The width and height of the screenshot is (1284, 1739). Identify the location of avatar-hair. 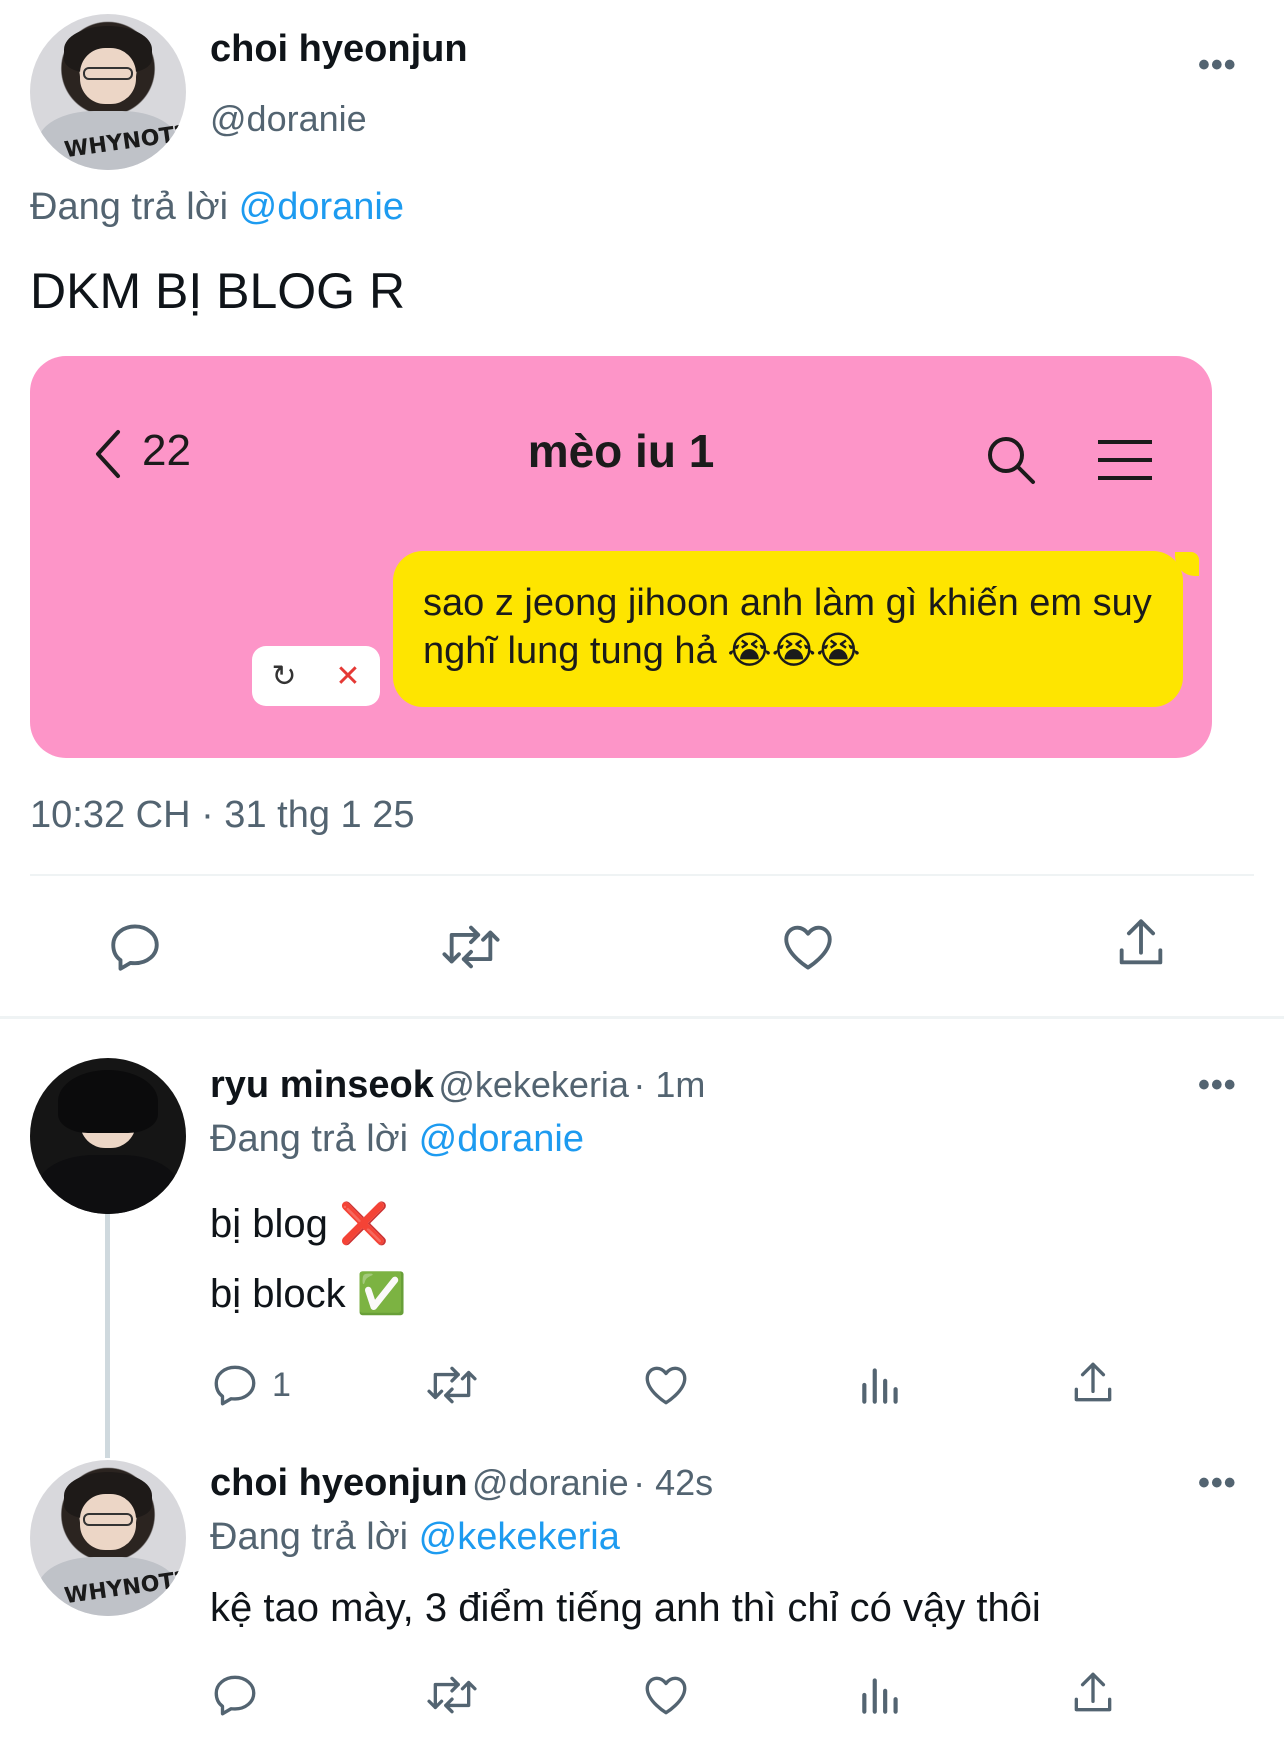
(108, 1101).